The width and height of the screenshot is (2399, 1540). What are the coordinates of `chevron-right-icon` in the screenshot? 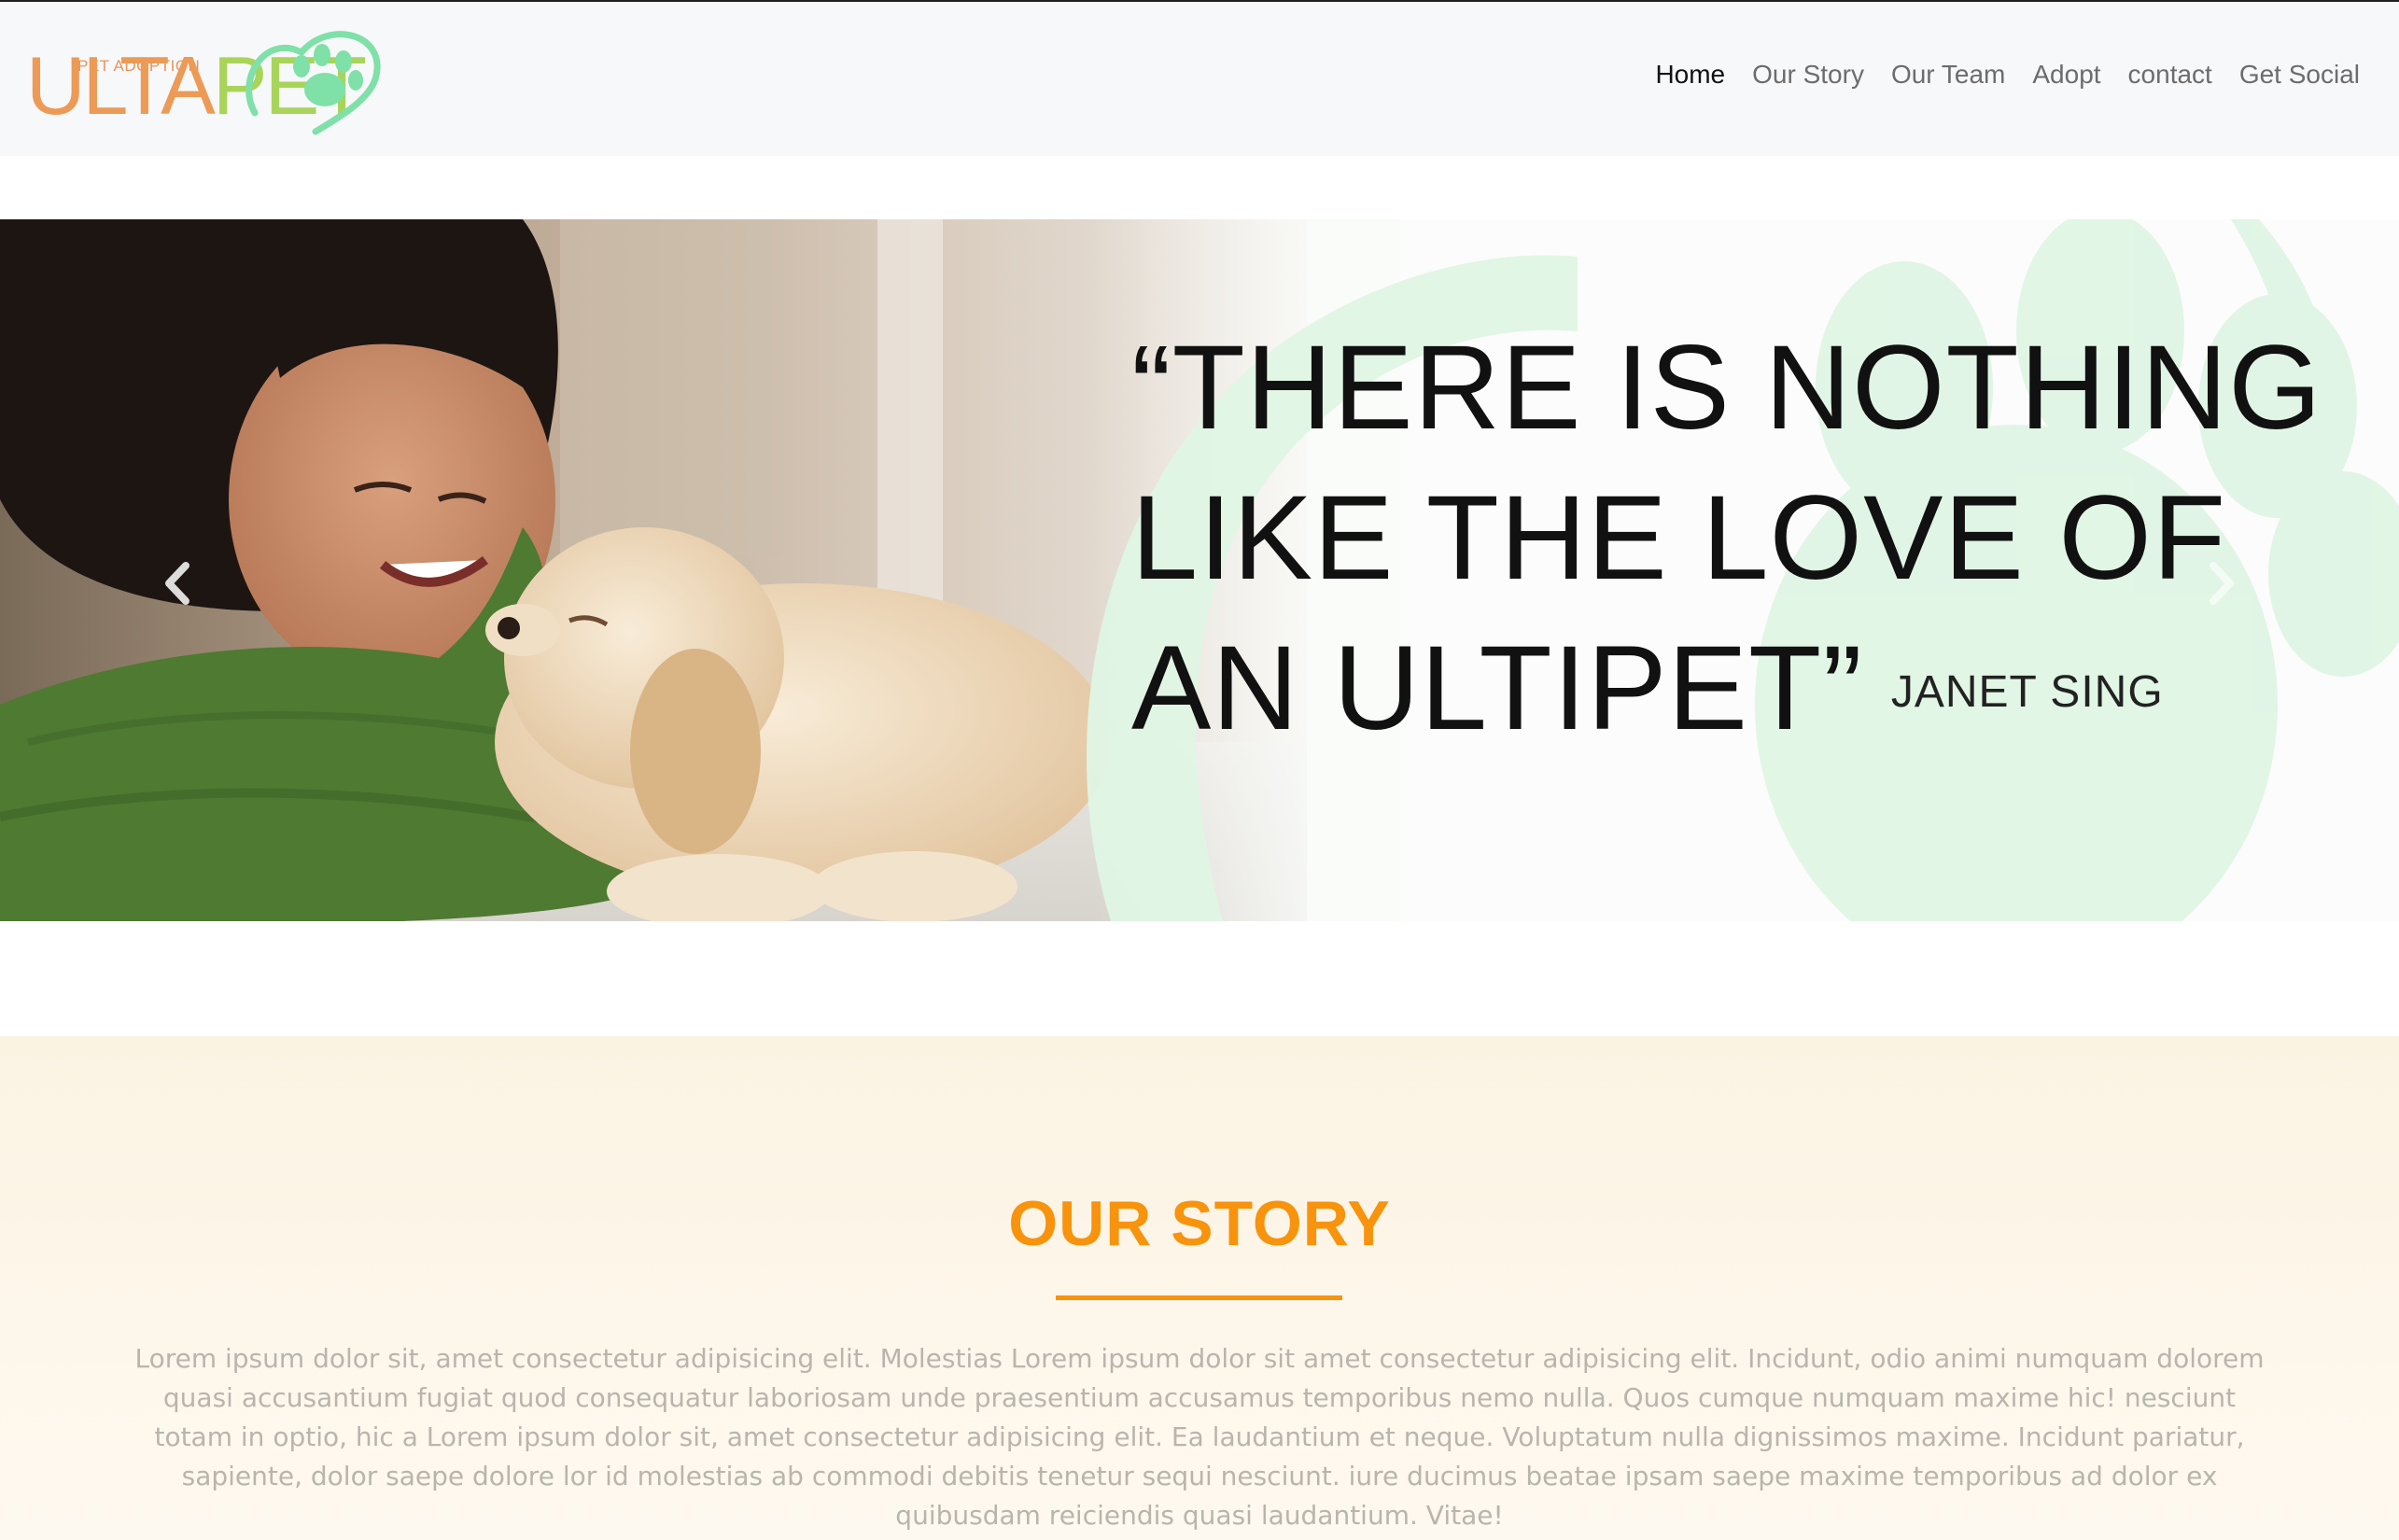 It's located at (2222, 583).